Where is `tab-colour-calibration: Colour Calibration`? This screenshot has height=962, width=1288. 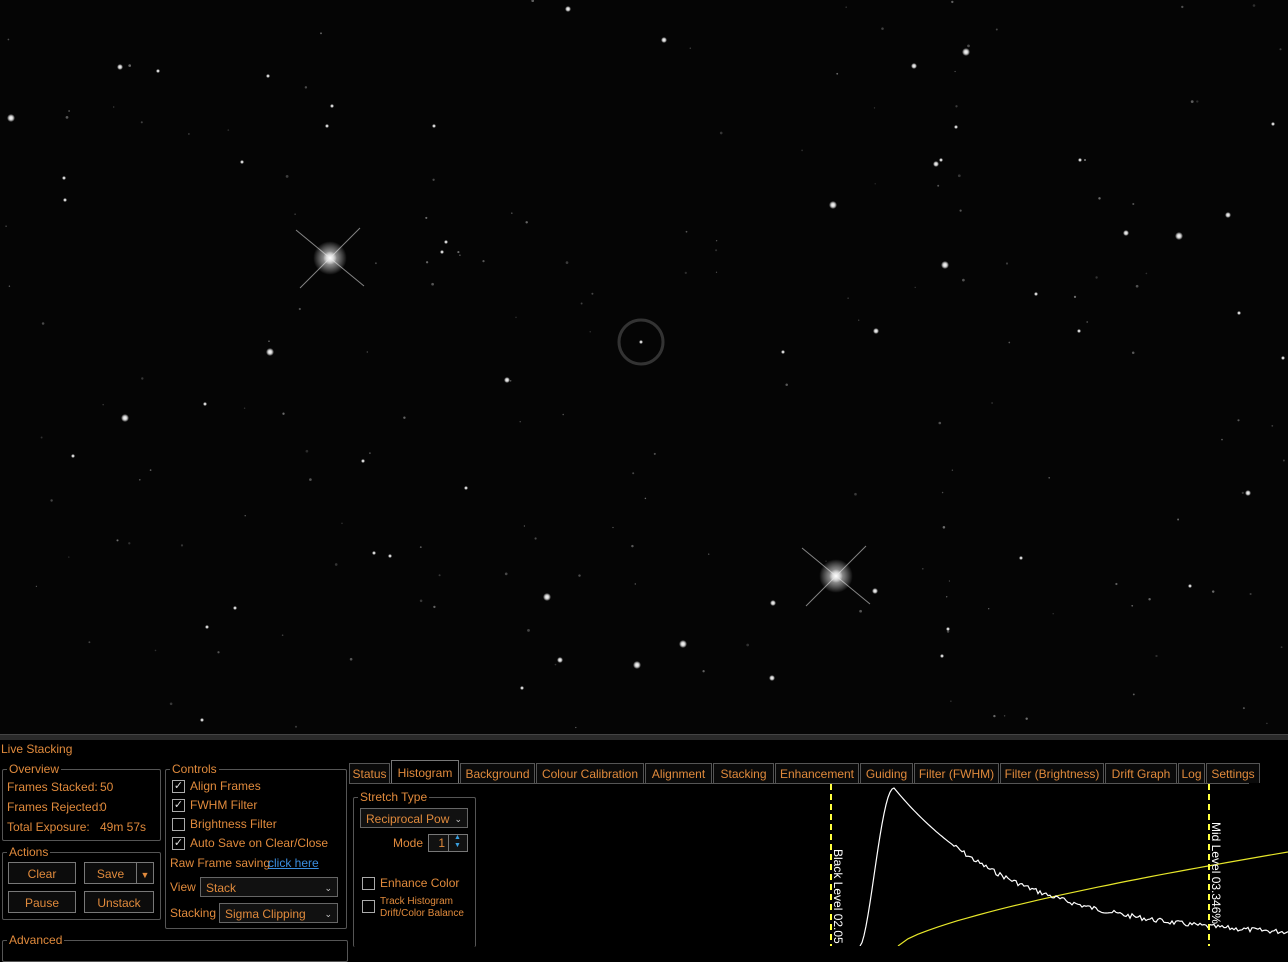 tab-colour-calibration: Colour Calibration is located at coordinates (590, 773).